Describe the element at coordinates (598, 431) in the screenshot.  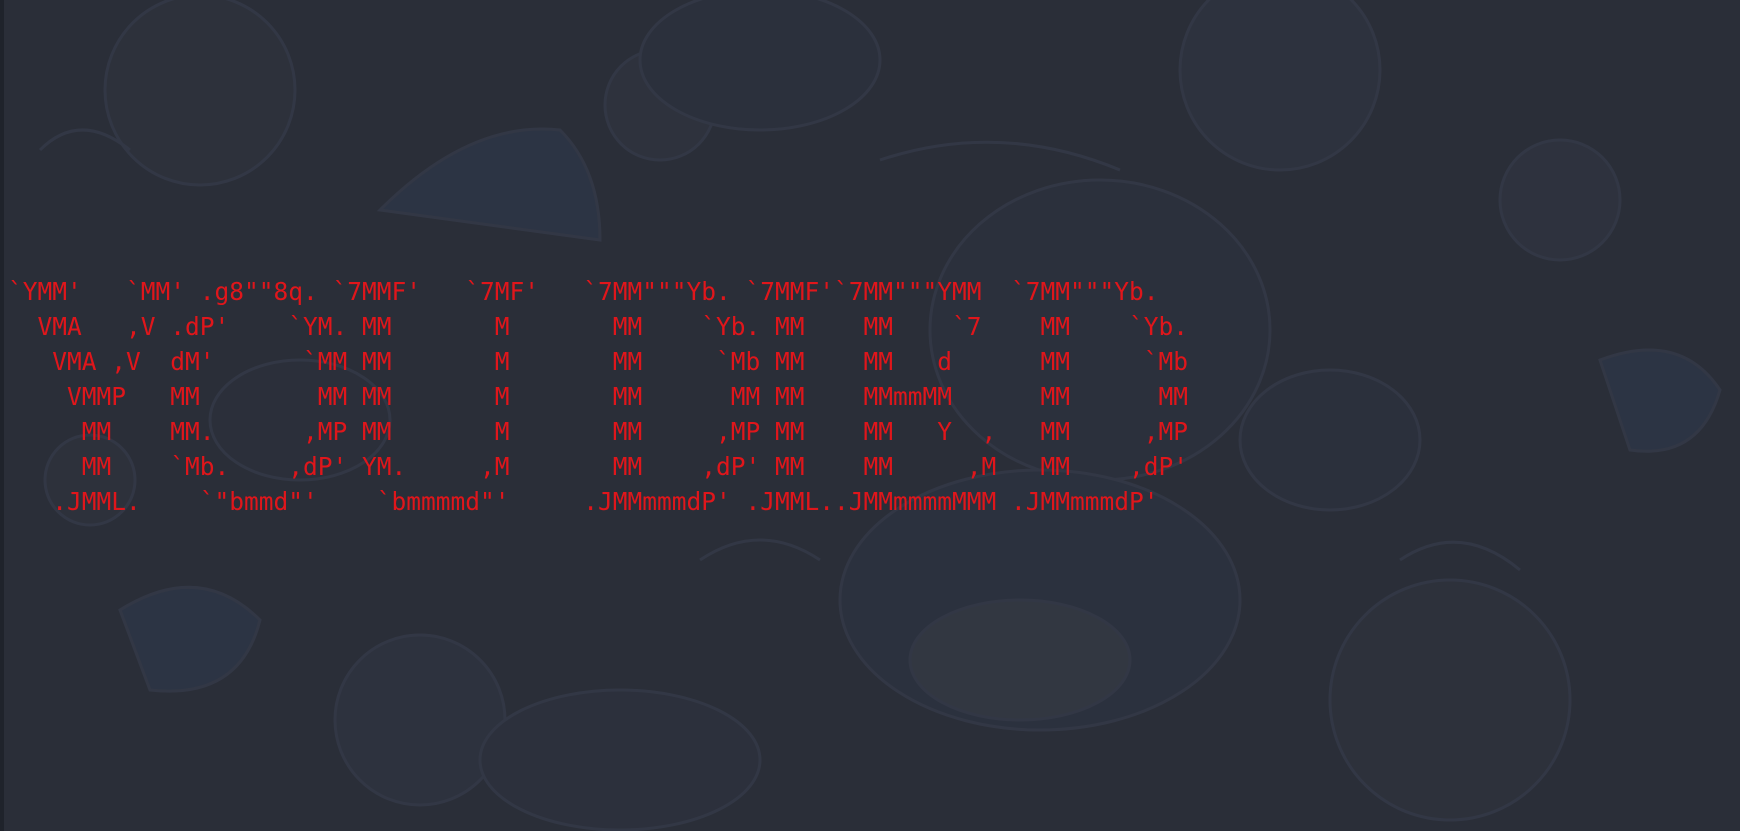
I see `banner-line: MM MM. ,MP MM M MM ,MP MM MM Y , MM ,MP` at that location.